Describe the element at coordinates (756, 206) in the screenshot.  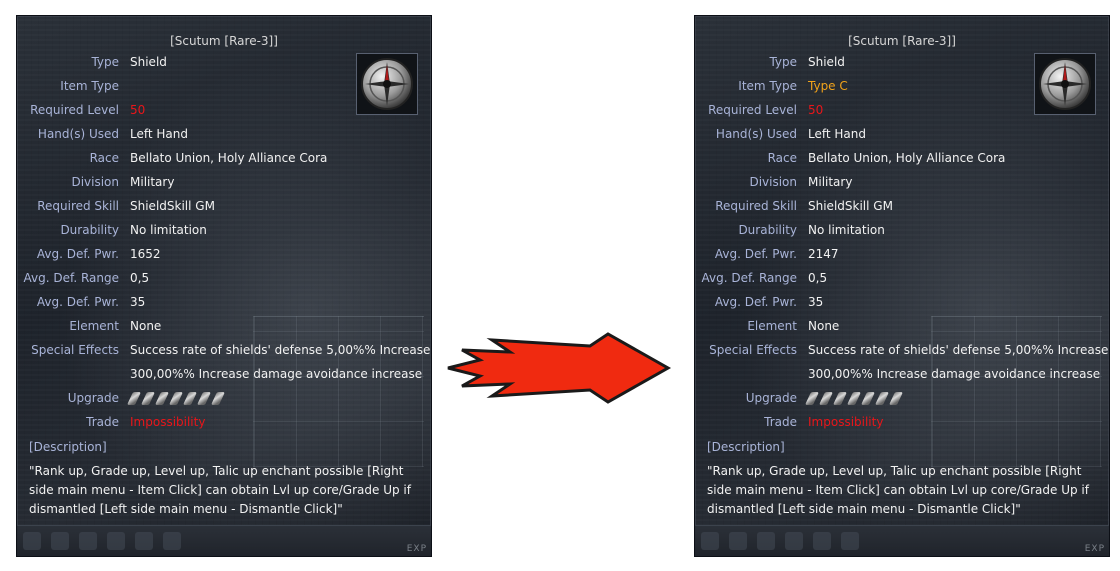
I see `field-label: Required Skill` at that location.